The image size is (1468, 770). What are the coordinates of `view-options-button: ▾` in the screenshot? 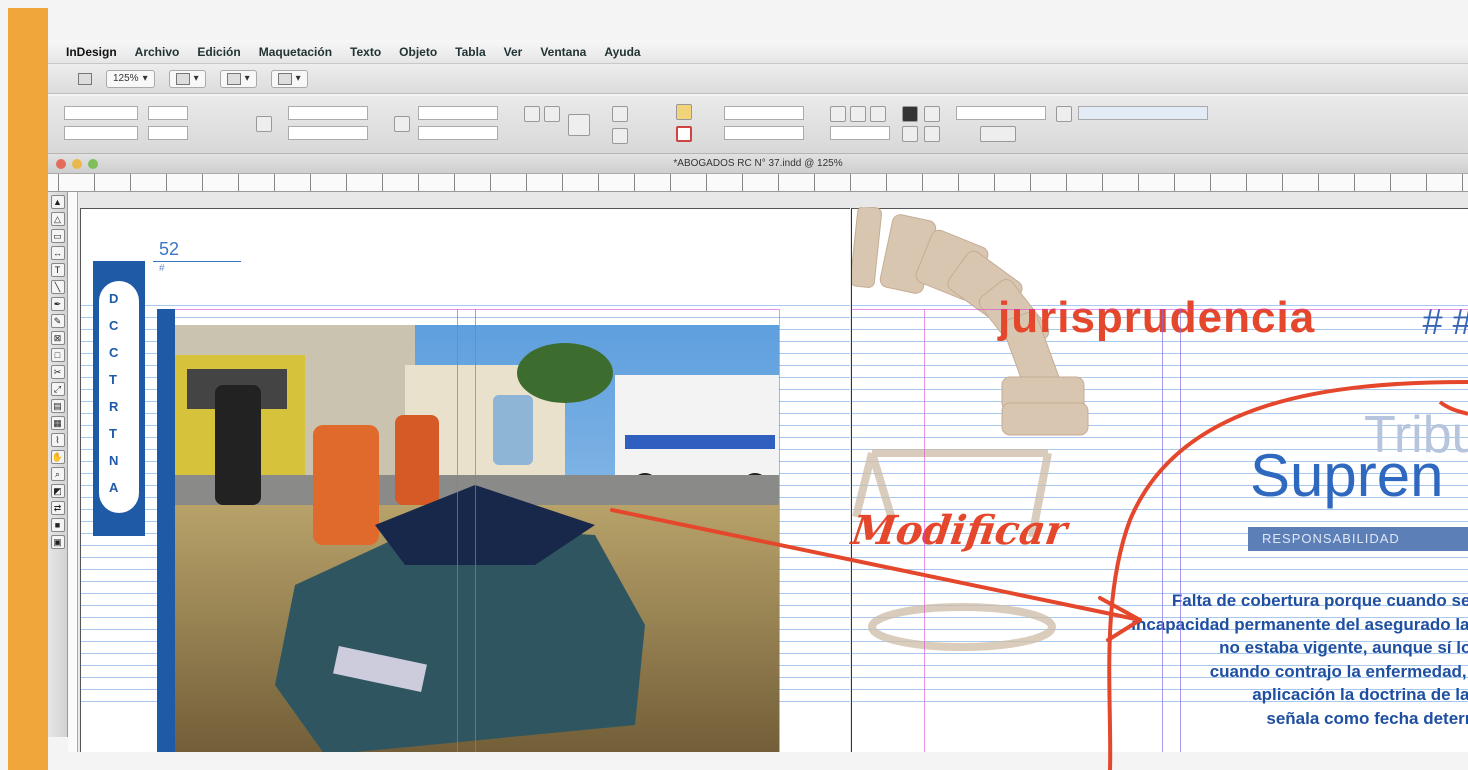 It's located at (187, 78).